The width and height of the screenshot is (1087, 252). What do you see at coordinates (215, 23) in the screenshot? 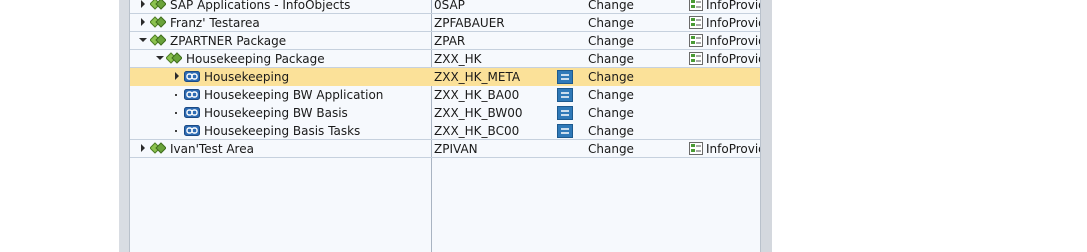
I see `tree-label: Franz' Testarea` at bounding box center [215, 23].